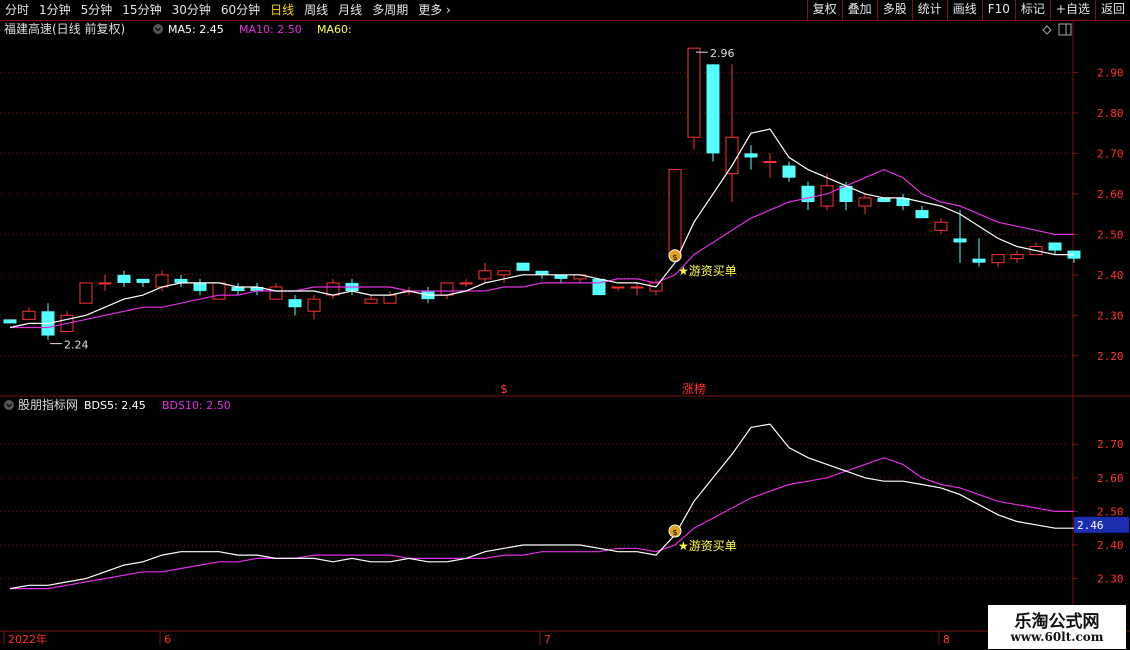  I want to click on y-tick-label: 2.80, so click(1110, 113).